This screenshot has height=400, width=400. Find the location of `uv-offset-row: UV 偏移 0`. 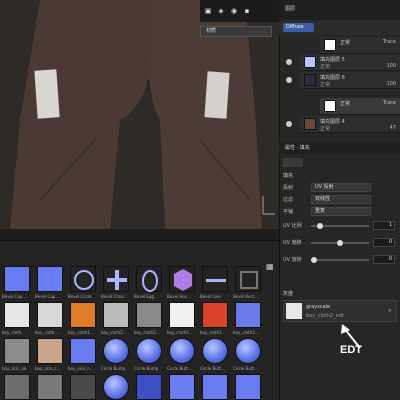

uv-offset-row: UV 偏移 0 is located at coordinates (340, 243).